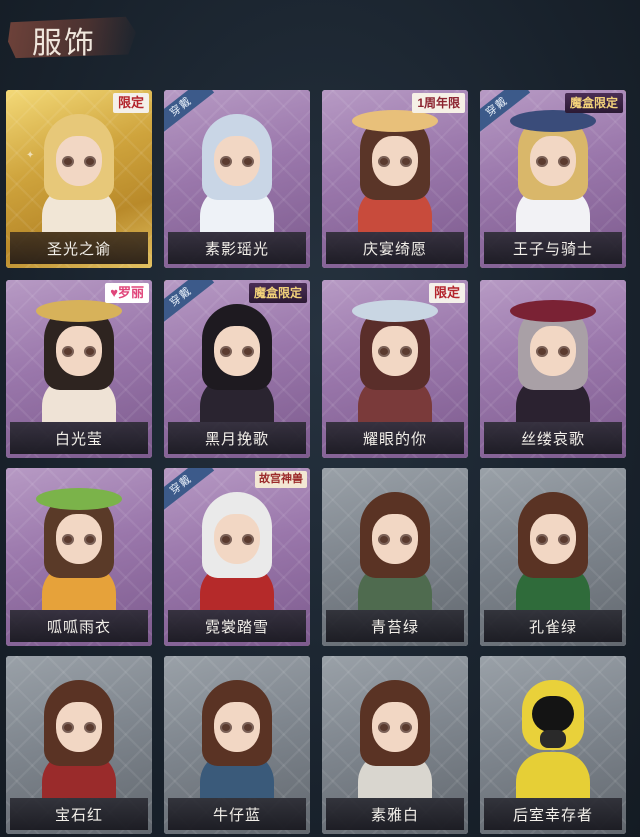 Image resolution: width=640 pixels, height=837 pixels. I want to click on outfit-name: 后室幸存者, so click(553, 814).